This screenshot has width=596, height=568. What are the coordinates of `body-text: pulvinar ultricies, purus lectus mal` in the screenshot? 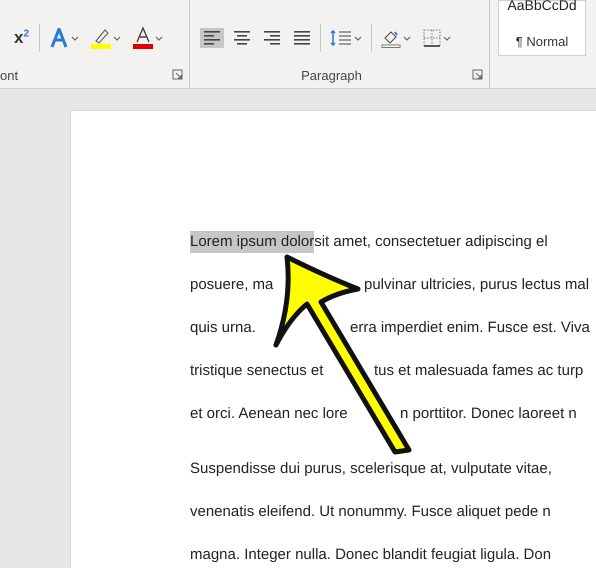 It's located at (477, 285).